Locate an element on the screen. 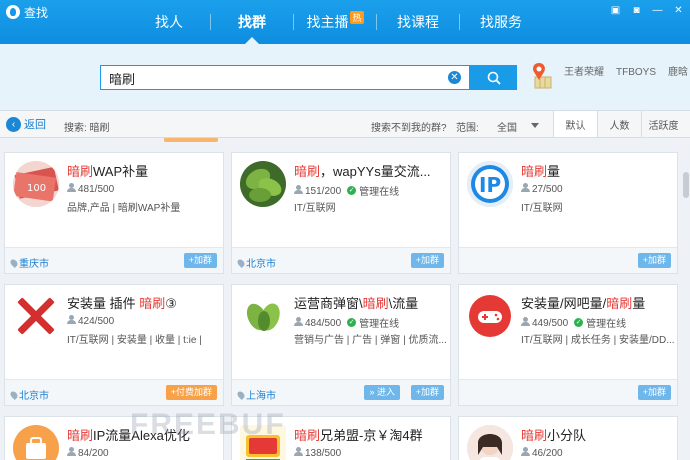 This screenshot has width=690, height=460. title-bar: 查找 找人 找群 找主播热 找课程 找服务 ▣ ◙ — ✕ is located at coordinates (345, 22).